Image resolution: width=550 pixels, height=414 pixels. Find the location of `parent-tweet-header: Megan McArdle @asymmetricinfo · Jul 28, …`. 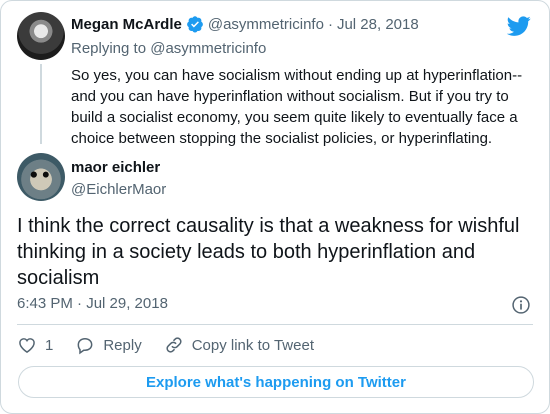

parent-tweet-header: Megan McArdle @asymmetricinfo · Jul 28, … is located at coordinates (245, 24).